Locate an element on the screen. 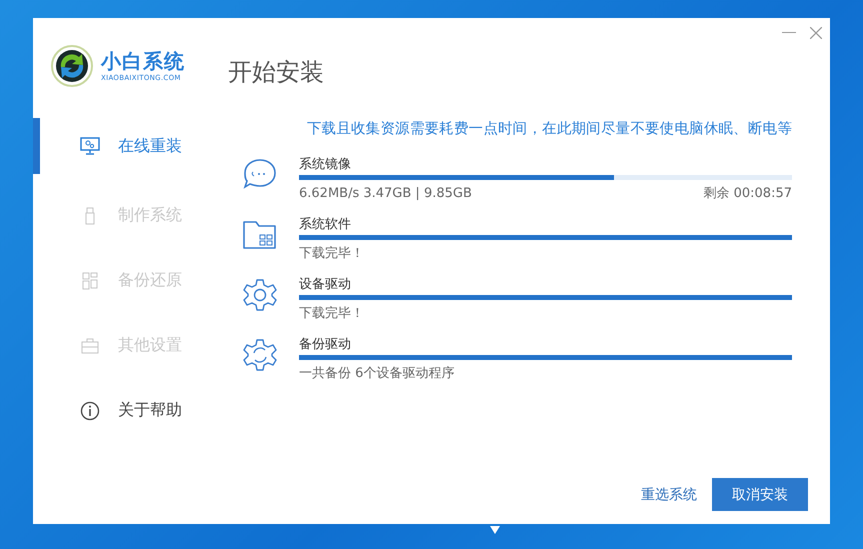 This screenshot has height=549, width=863. briefcase-icon is located at coordinates (90, 345).